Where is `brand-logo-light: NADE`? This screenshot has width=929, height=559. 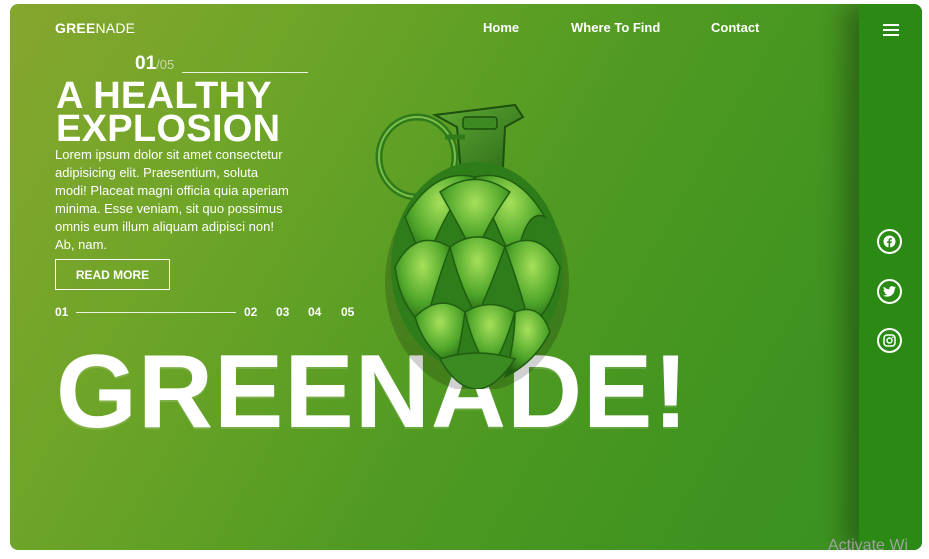
brand-logo-light: NADE is located at coordinates (115, 28).